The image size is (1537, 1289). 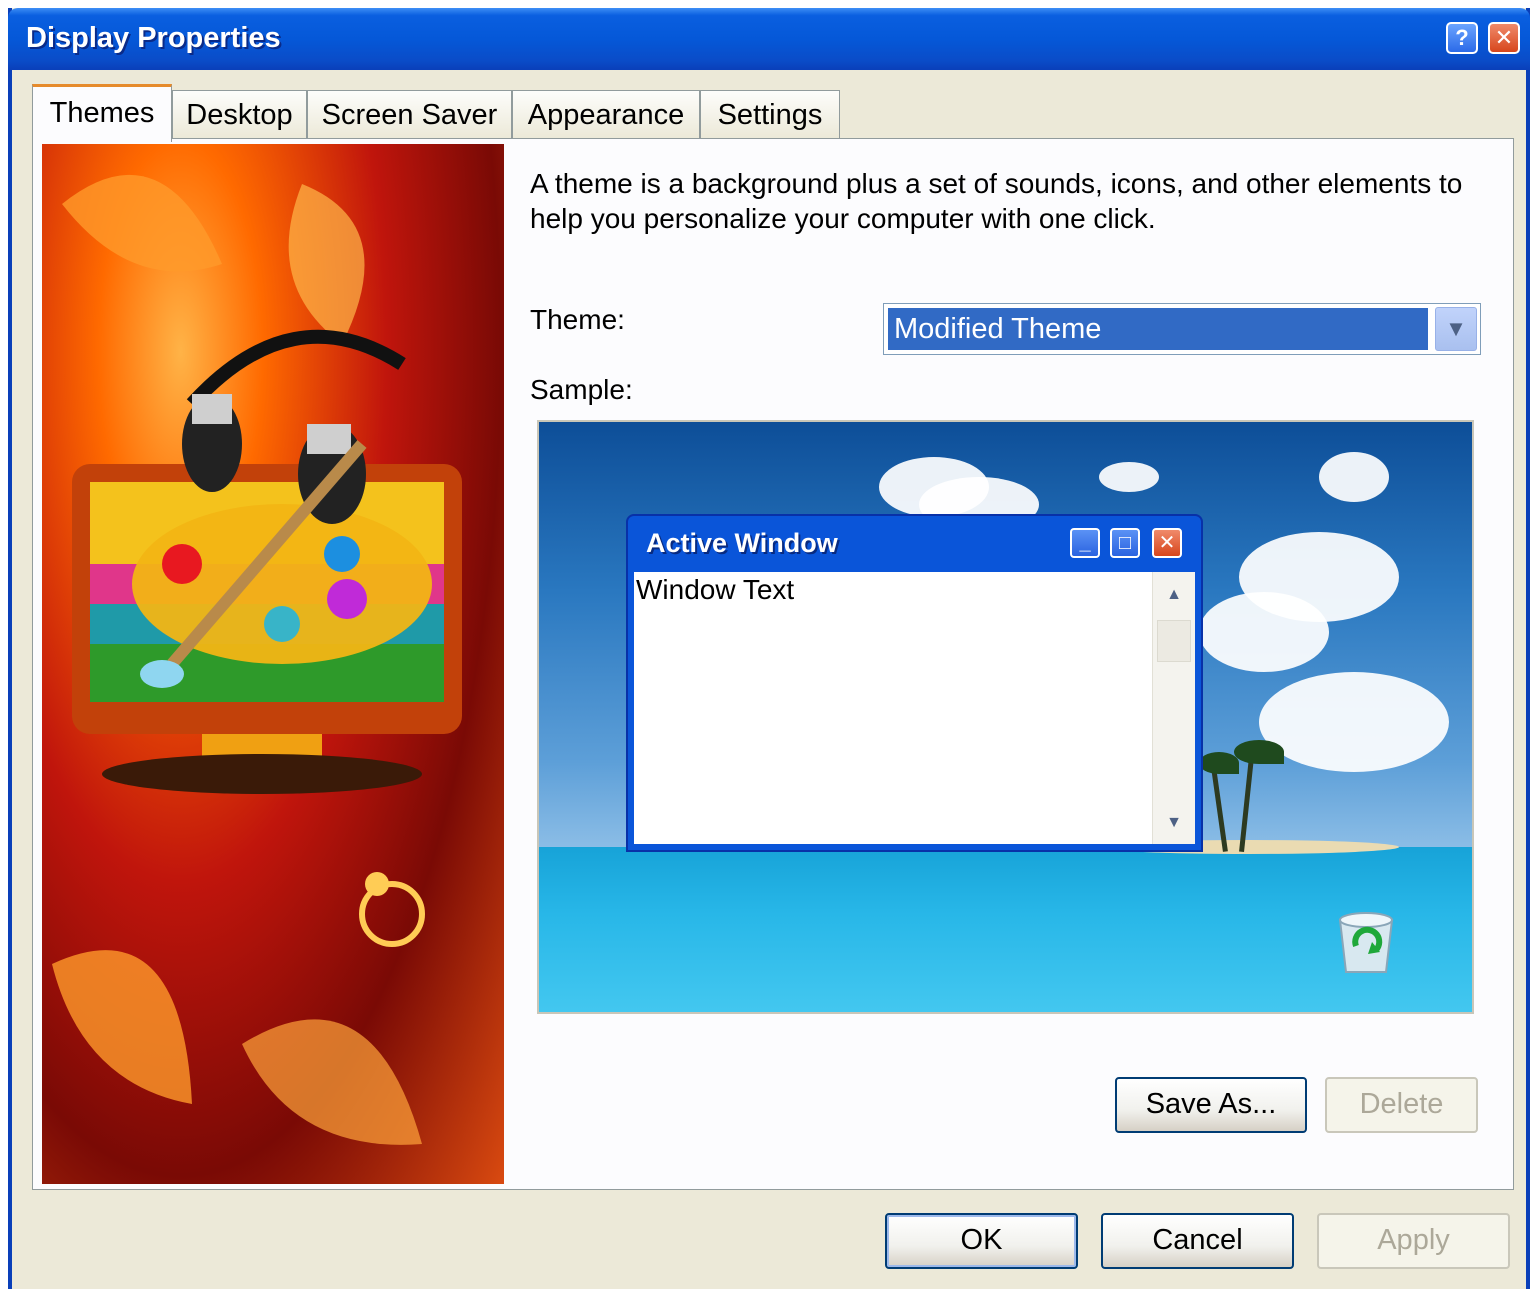 What do you see at coordinates (102, 113) in the screenshot?
I see `tab-themes: Themes` at bounding box center [102, 113].